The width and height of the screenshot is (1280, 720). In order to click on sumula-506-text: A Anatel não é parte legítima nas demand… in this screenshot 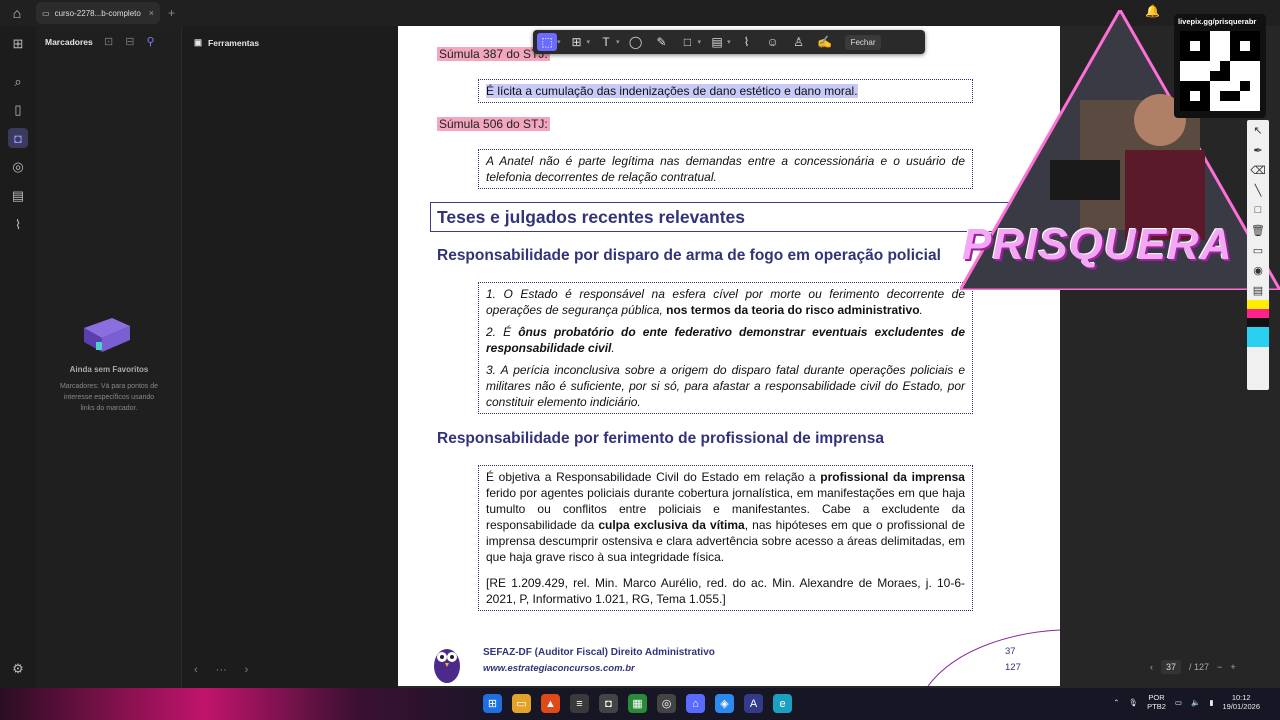, I will do `click(725, 169)`.